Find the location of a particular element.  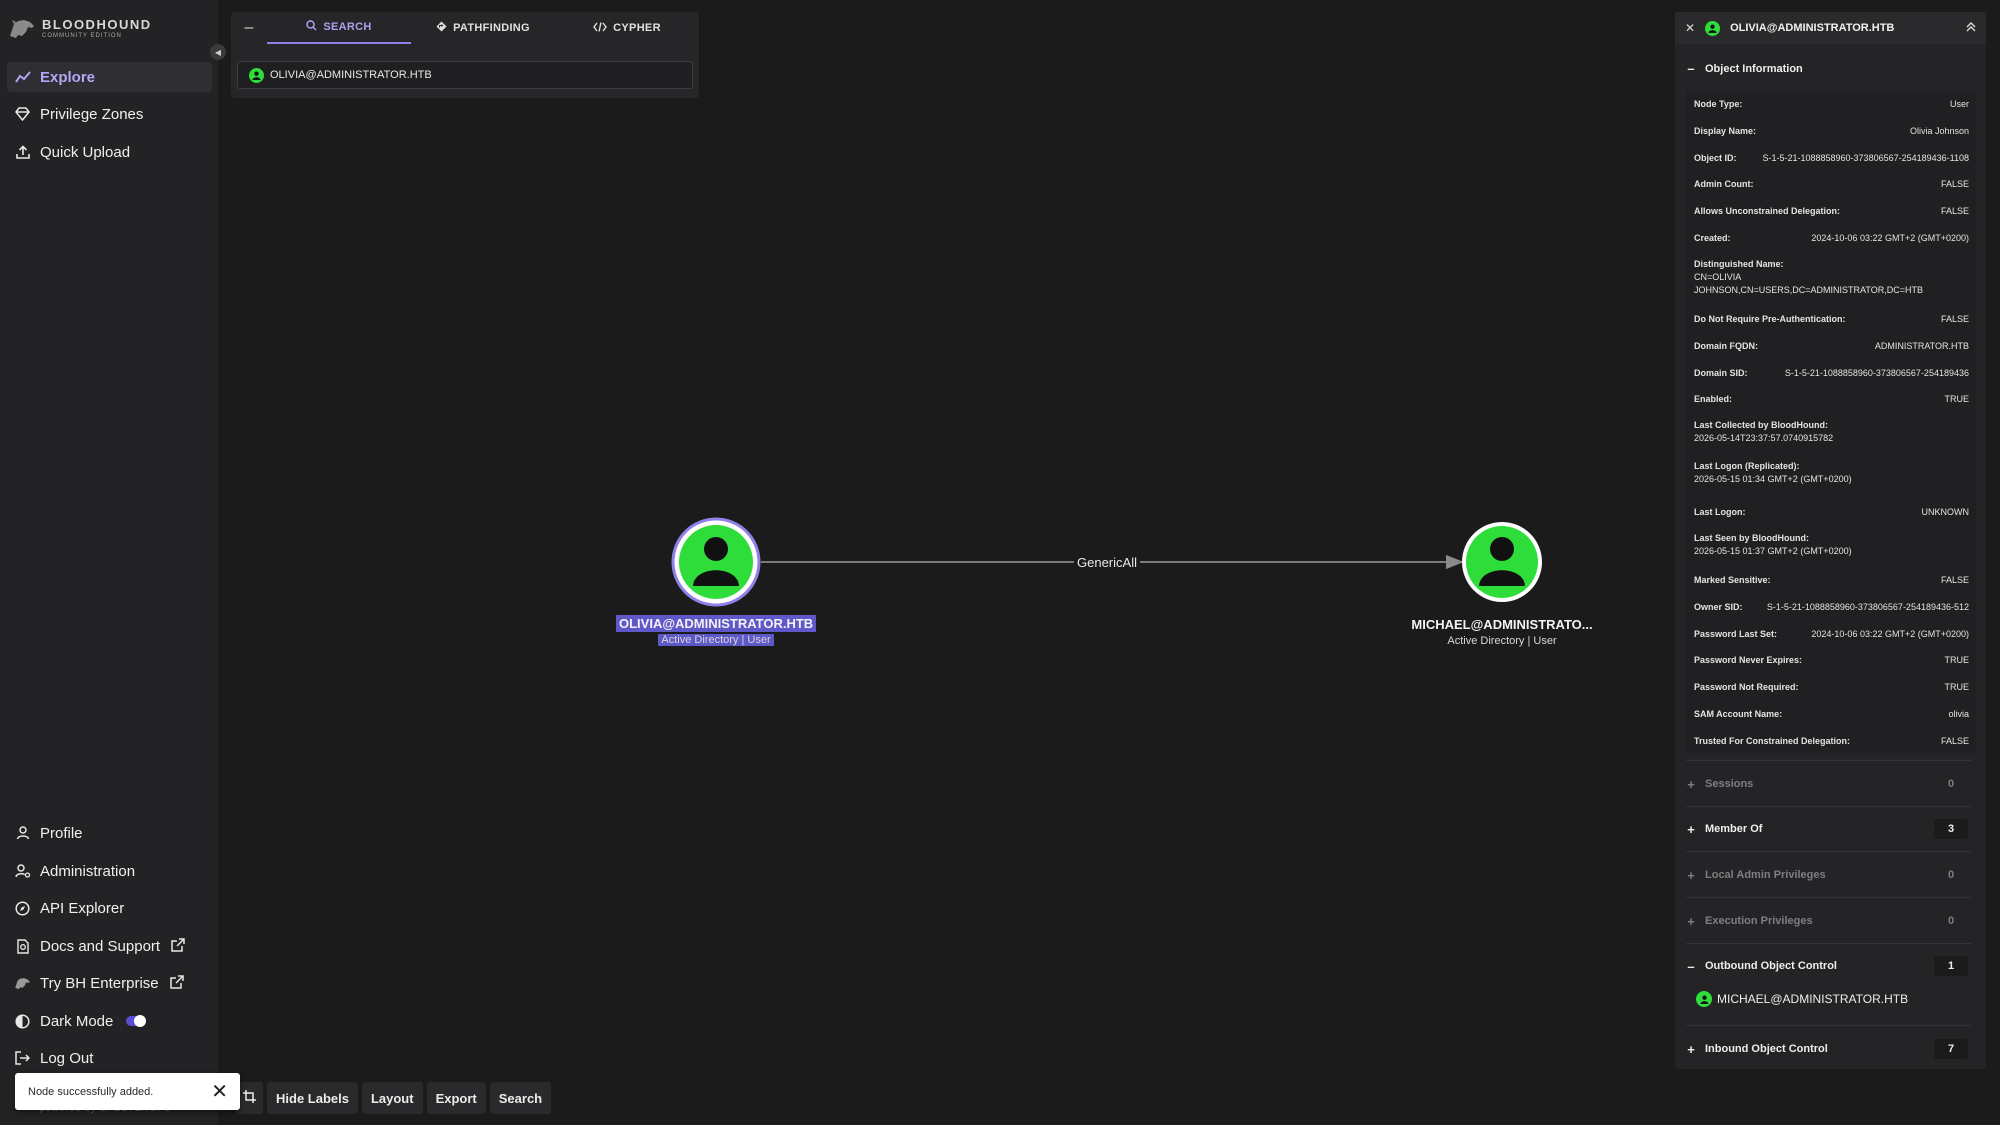

details-title: OLIVIA@ADMINISTRATOR.HTB is located at coordinates (1812, 28).